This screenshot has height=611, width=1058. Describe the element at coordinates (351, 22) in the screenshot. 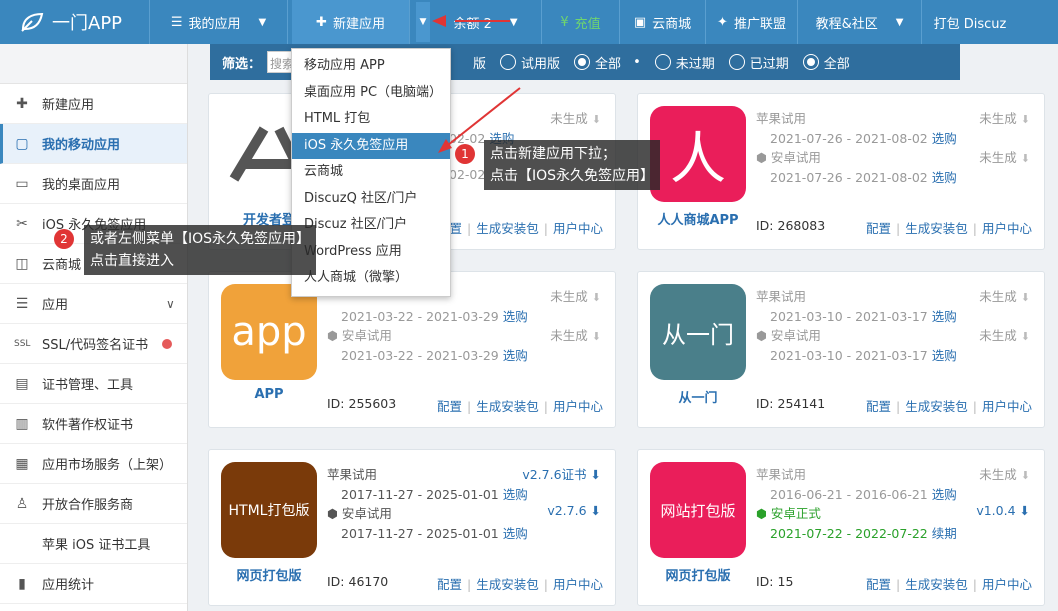

I see `nav-new-app: ✚ 新建应用` at that location.